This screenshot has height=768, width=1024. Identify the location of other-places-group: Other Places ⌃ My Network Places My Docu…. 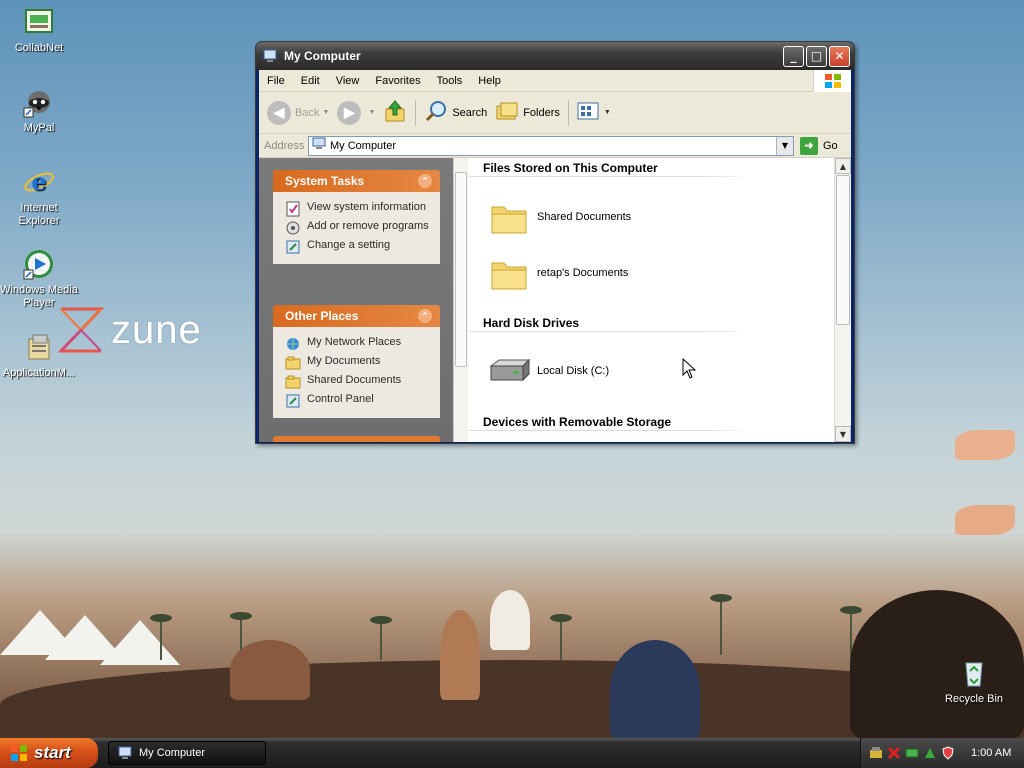
(356, 361).